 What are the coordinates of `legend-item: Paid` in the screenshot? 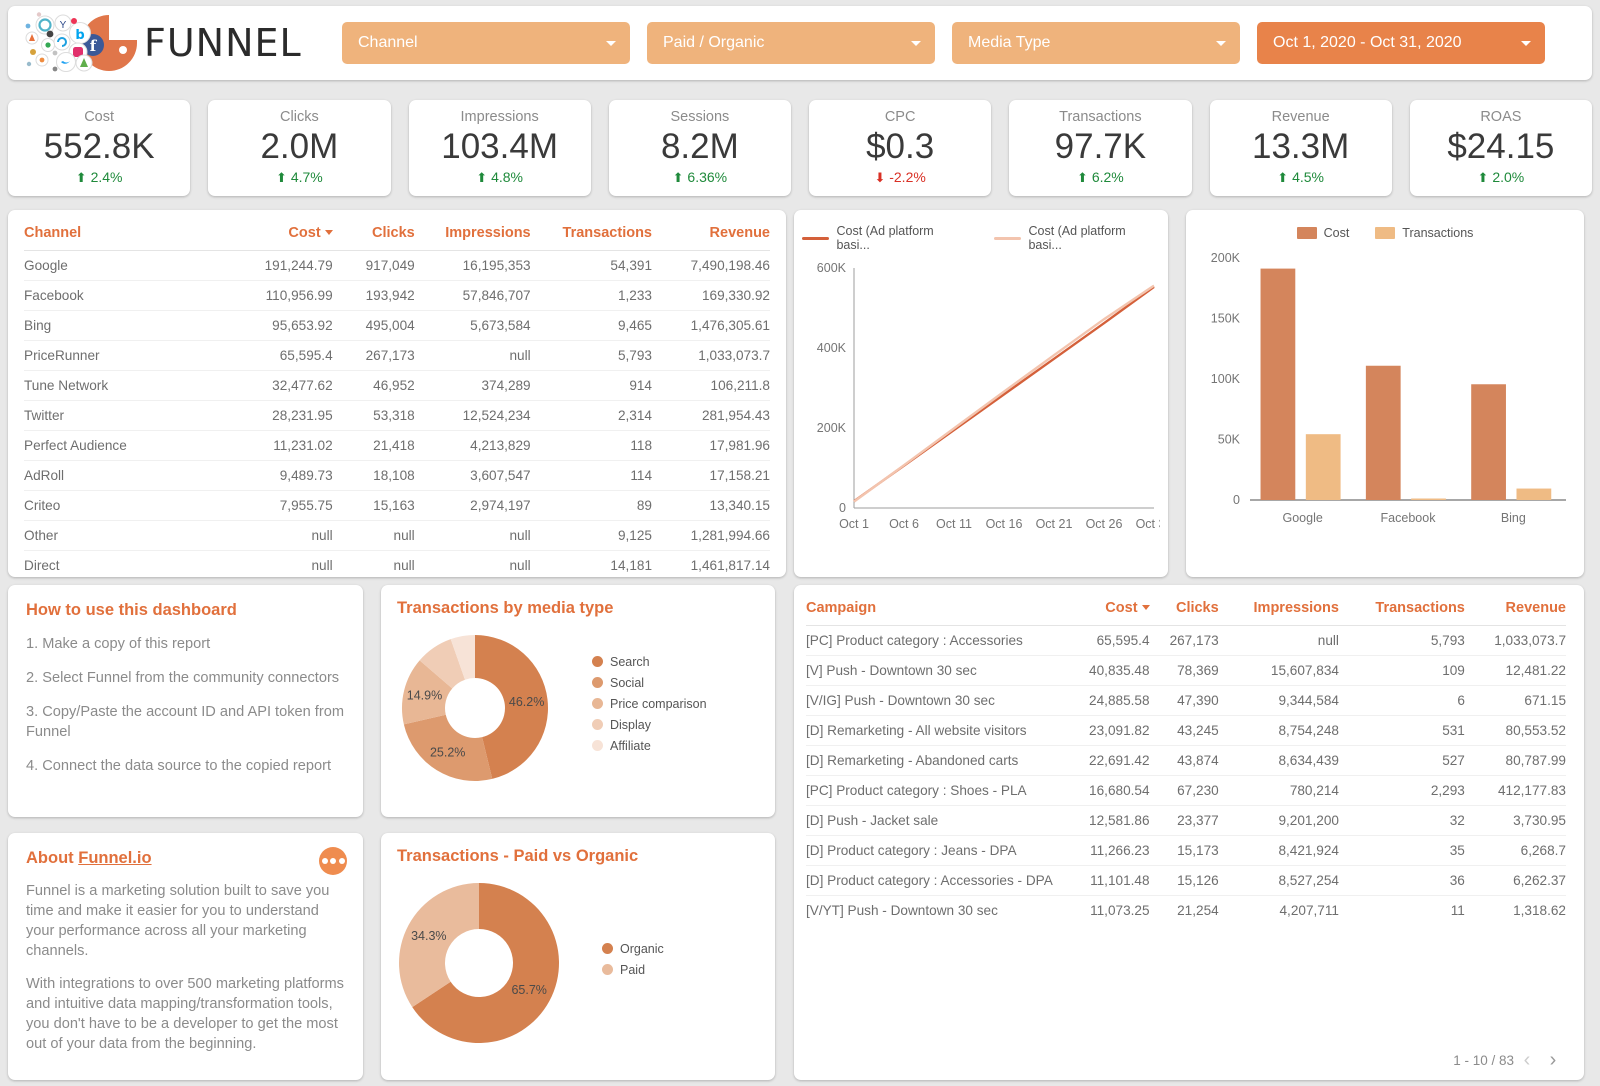 It's located at (633, 970).